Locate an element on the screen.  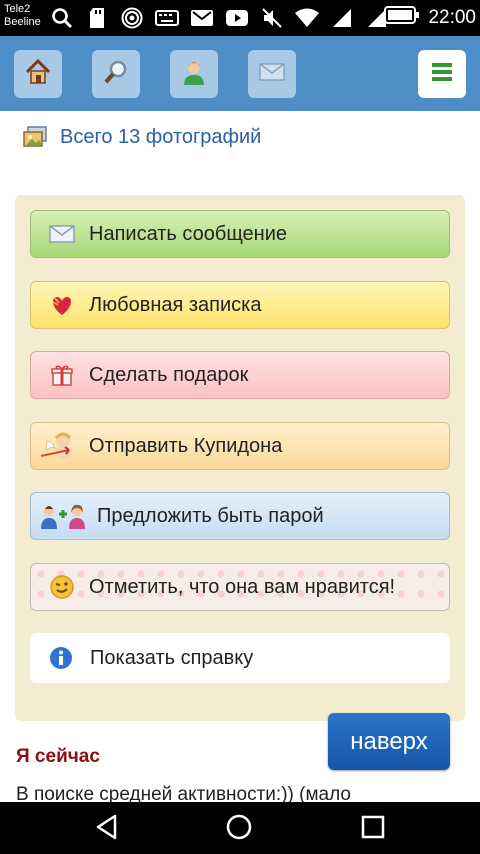
love-note-label: Любовная записка is located at coordinates (175, 304).